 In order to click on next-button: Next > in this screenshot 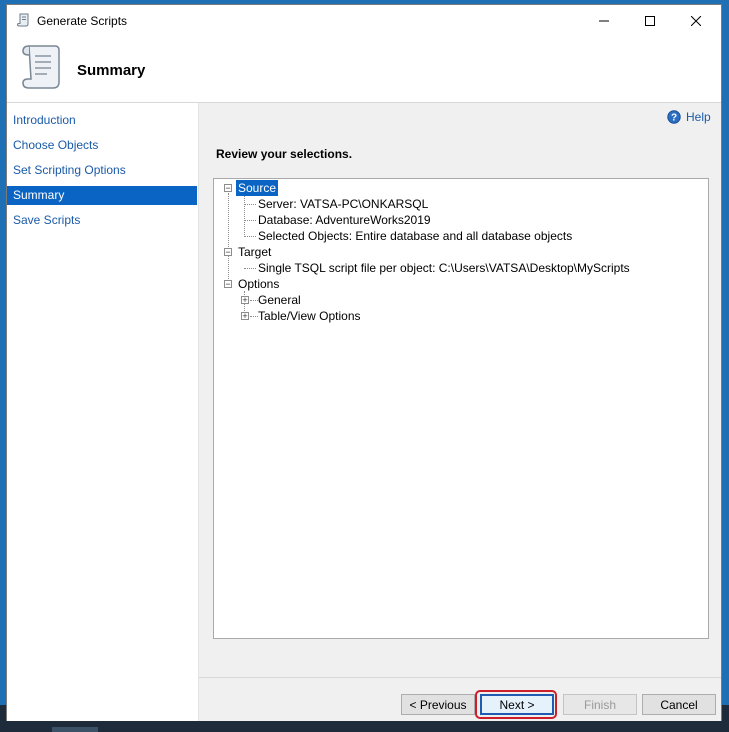, I will do `click(517, 704)`.